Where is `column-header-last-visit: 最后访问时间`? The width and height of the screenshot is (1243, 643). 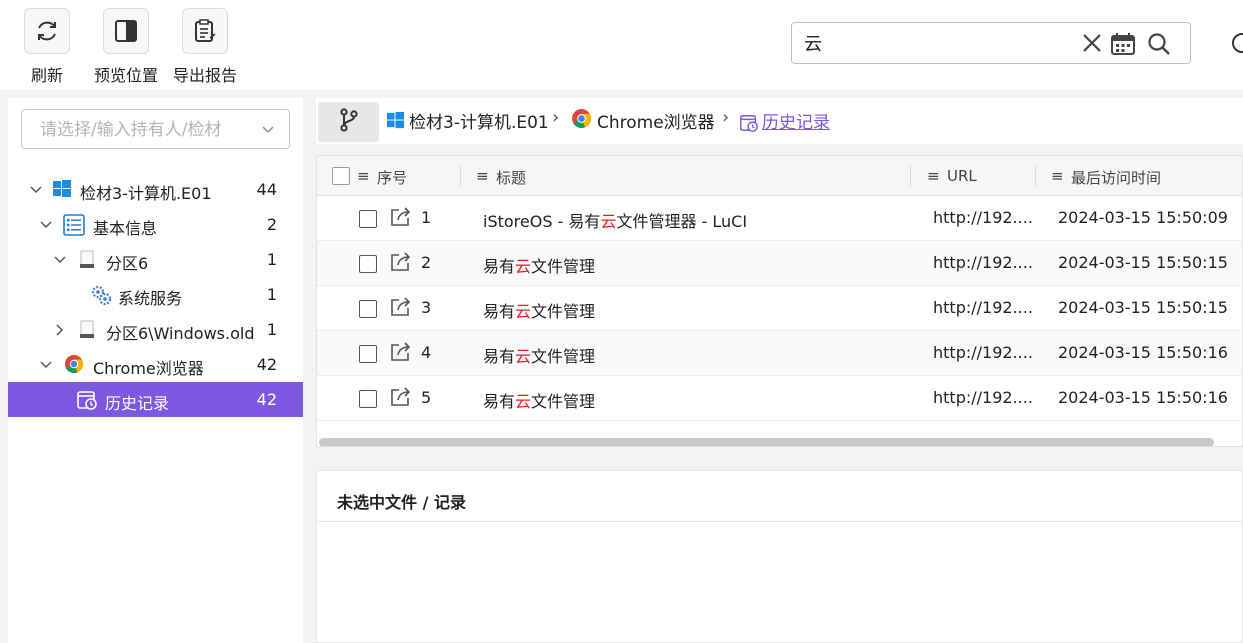
column-header-last-visit: 最后访问时间 is located at coordinates (1116, 177).